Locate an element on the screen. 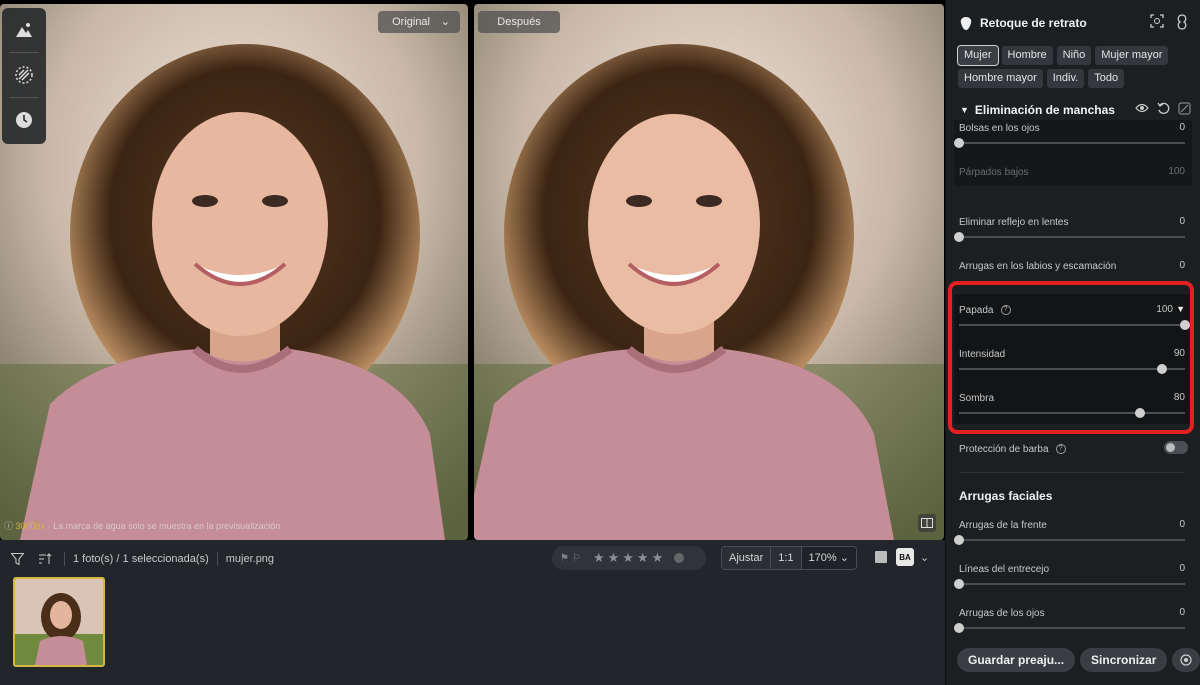 This screenshot has width=1200, height=685. file-name: mujer.png is located at coordinates (250, 559).